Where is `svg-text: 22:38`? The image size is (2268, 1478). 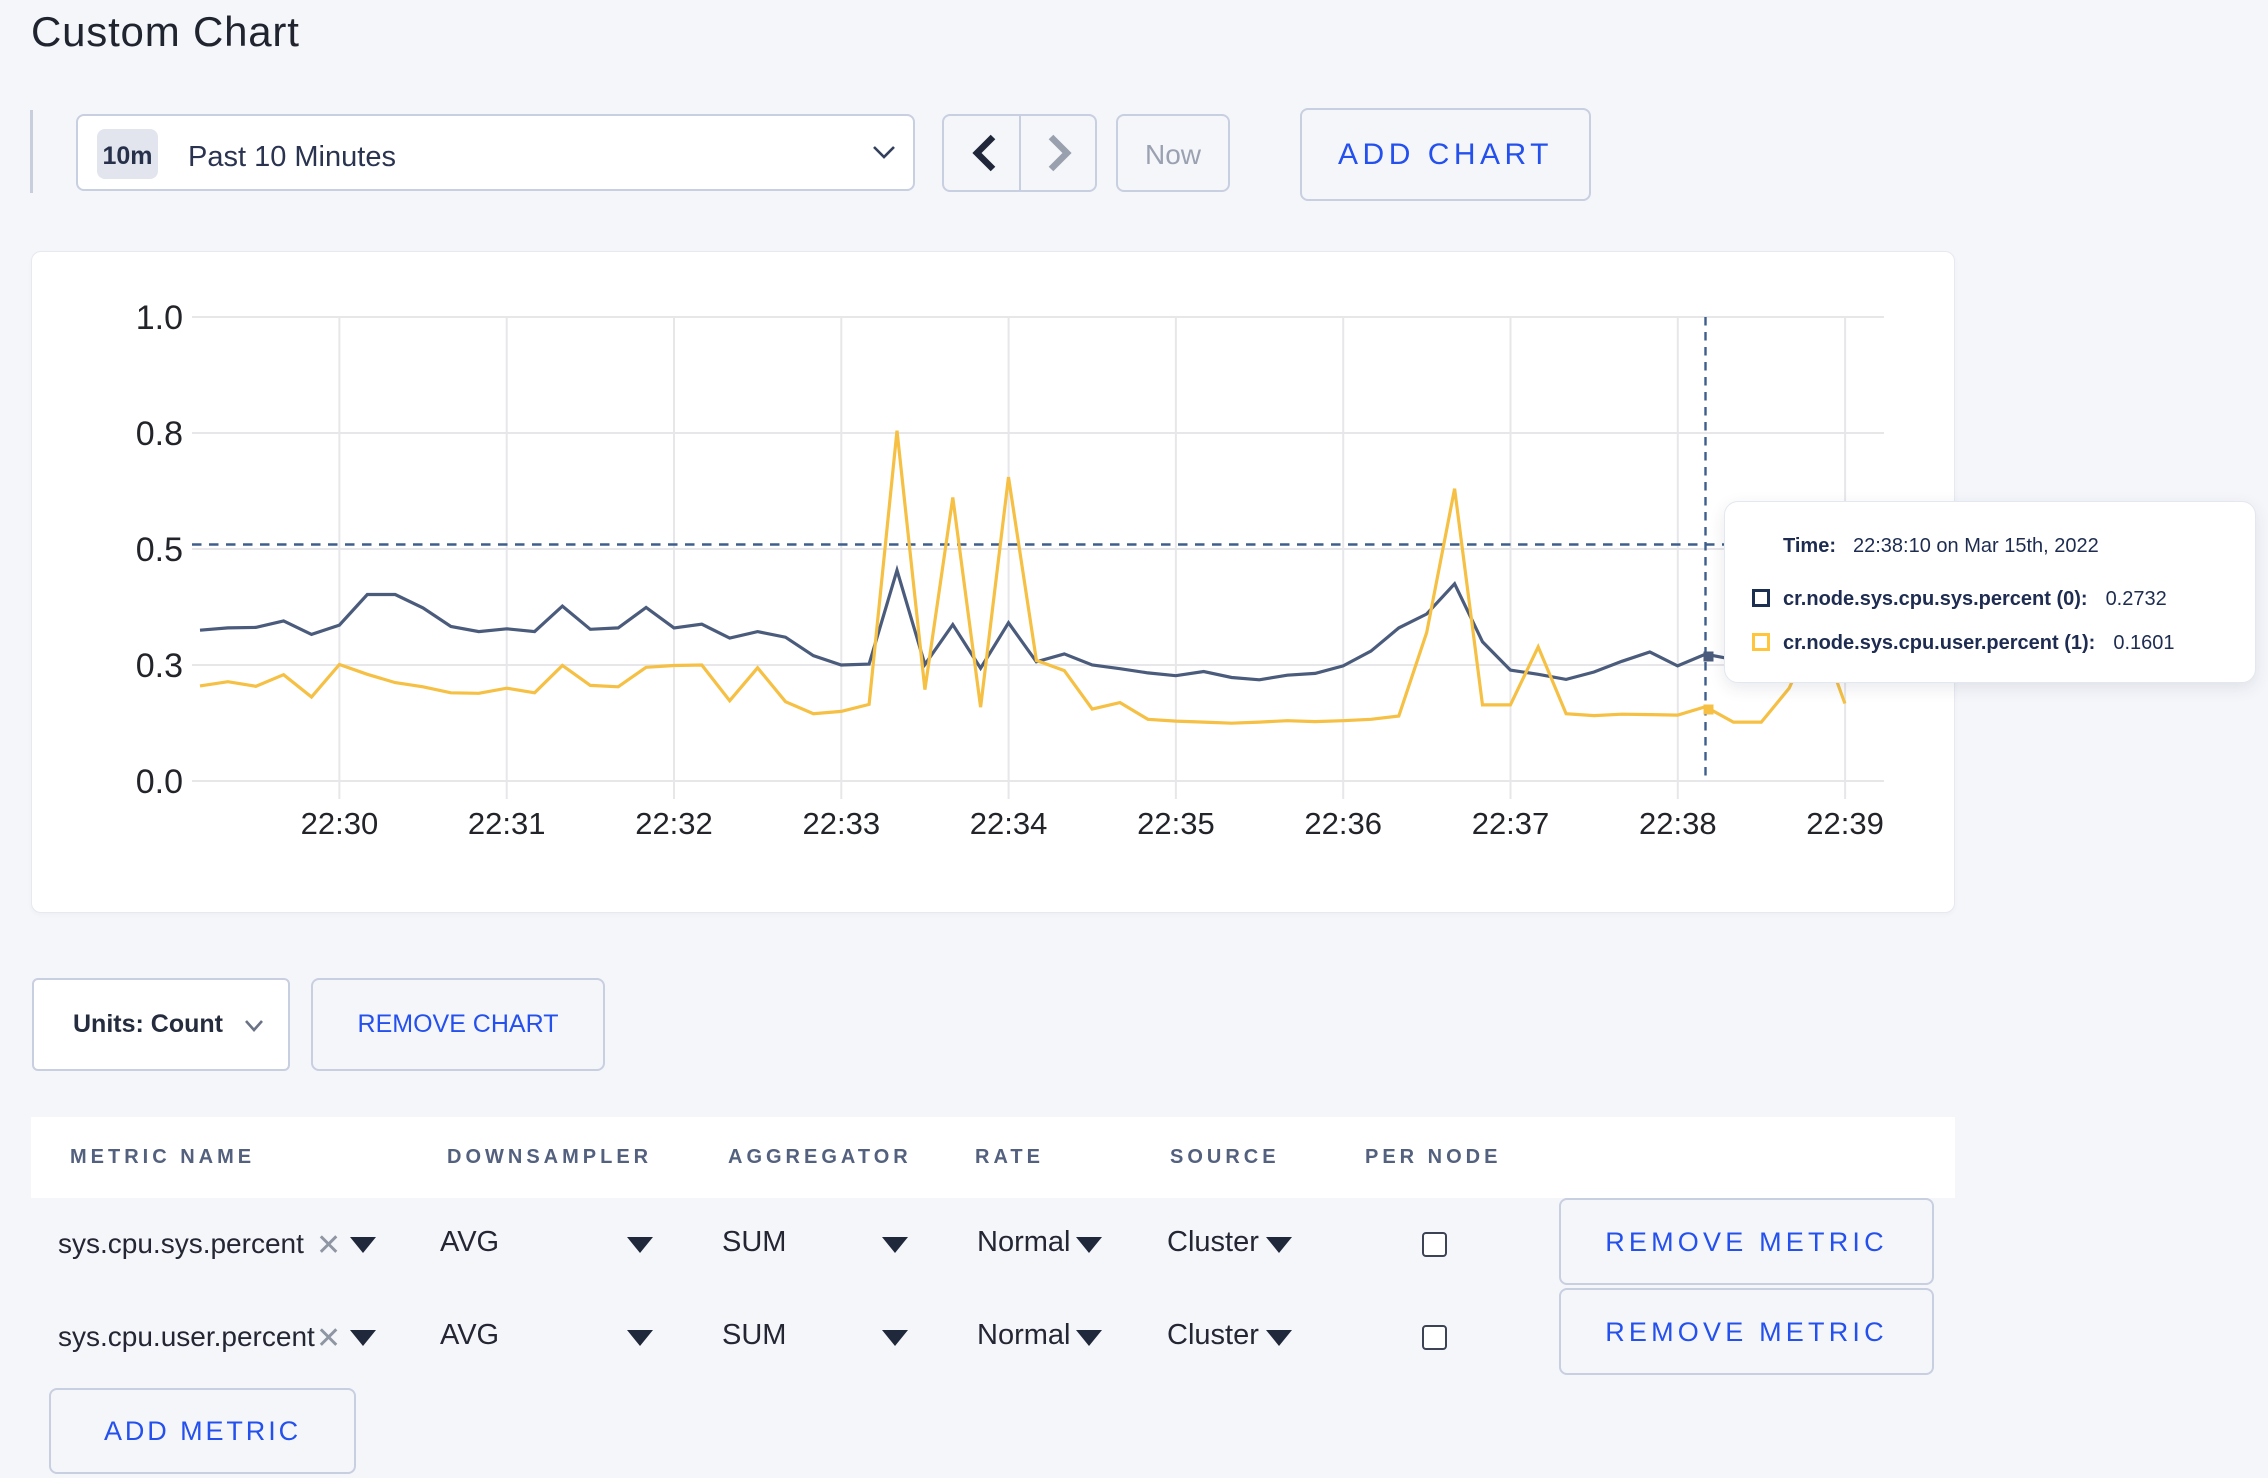 svg-text: 22:38 is located at coordinates (1678, 823).